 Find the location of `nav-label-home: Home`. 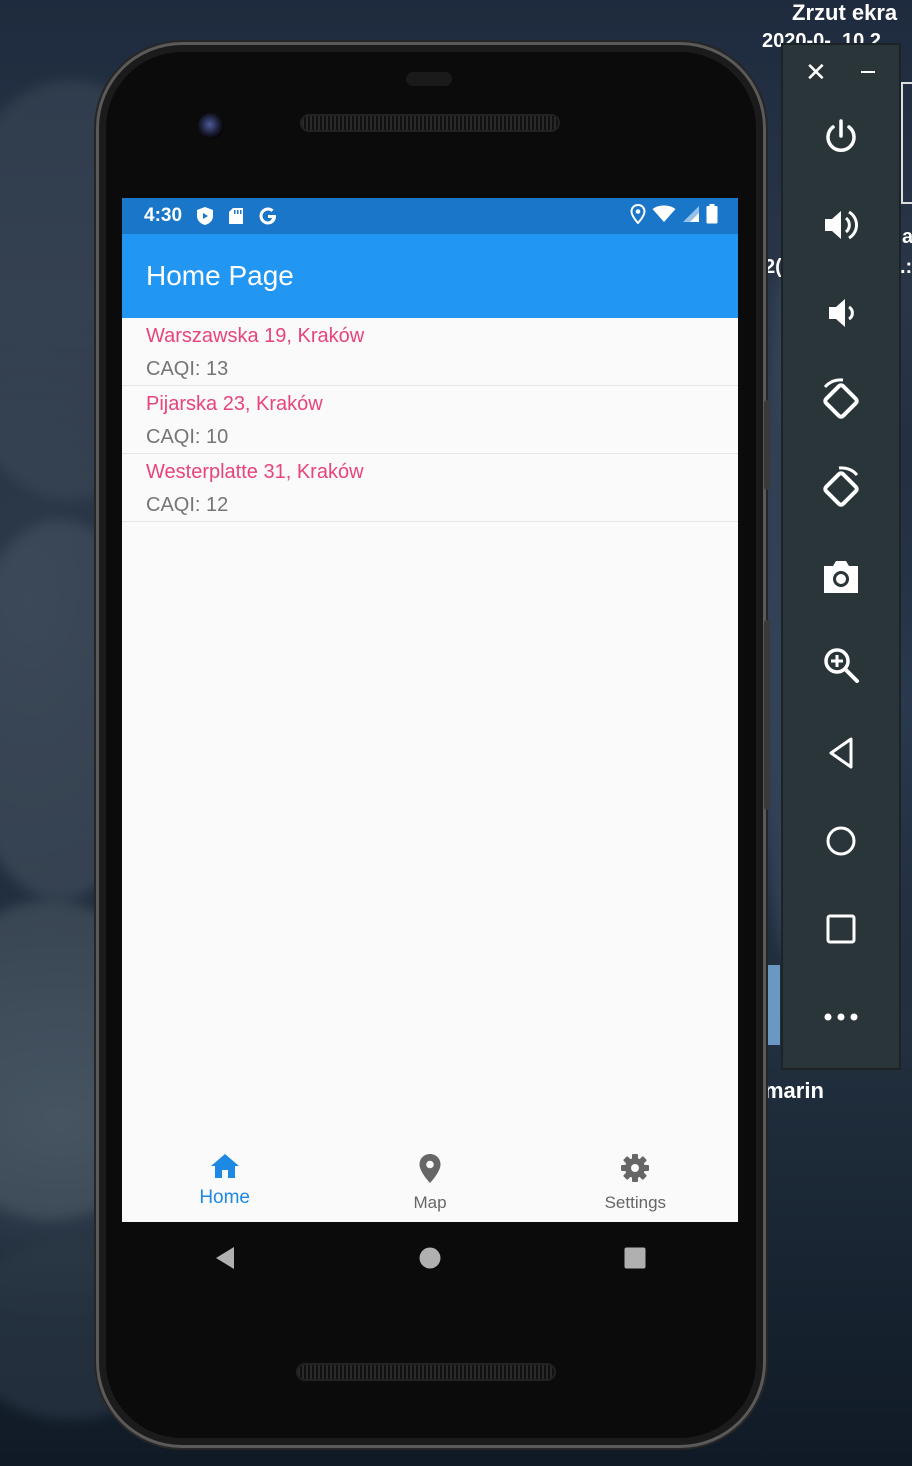

nav-label-home: Home is located at coordinates (224, 1197).